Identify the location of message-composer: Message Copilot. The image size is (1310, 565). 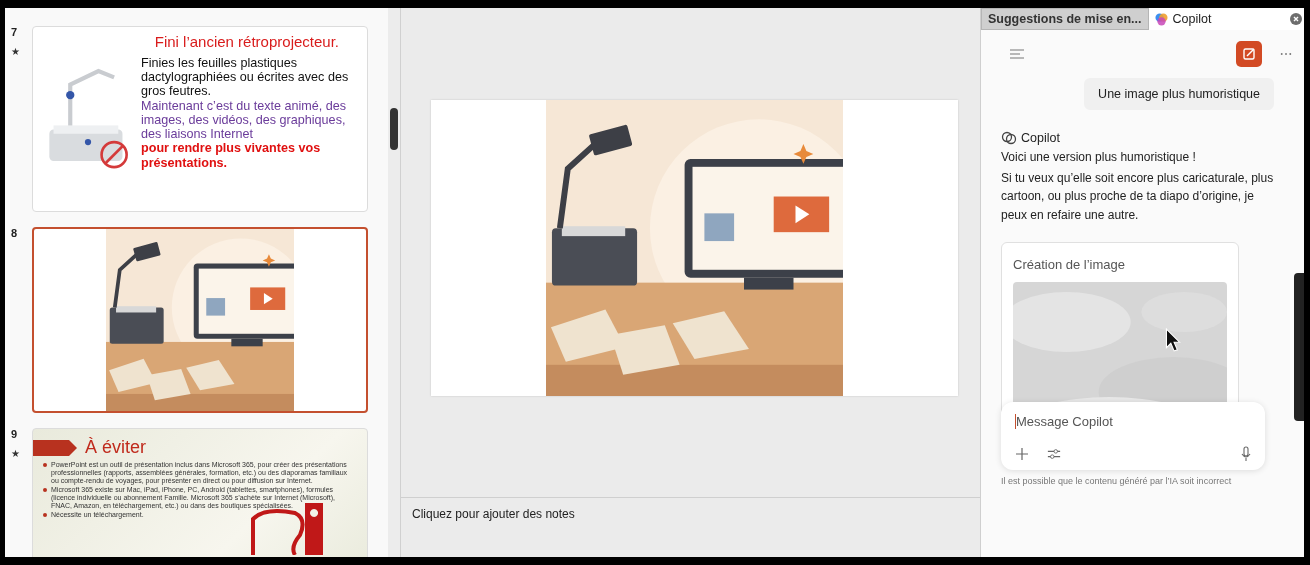
(1133, 436).